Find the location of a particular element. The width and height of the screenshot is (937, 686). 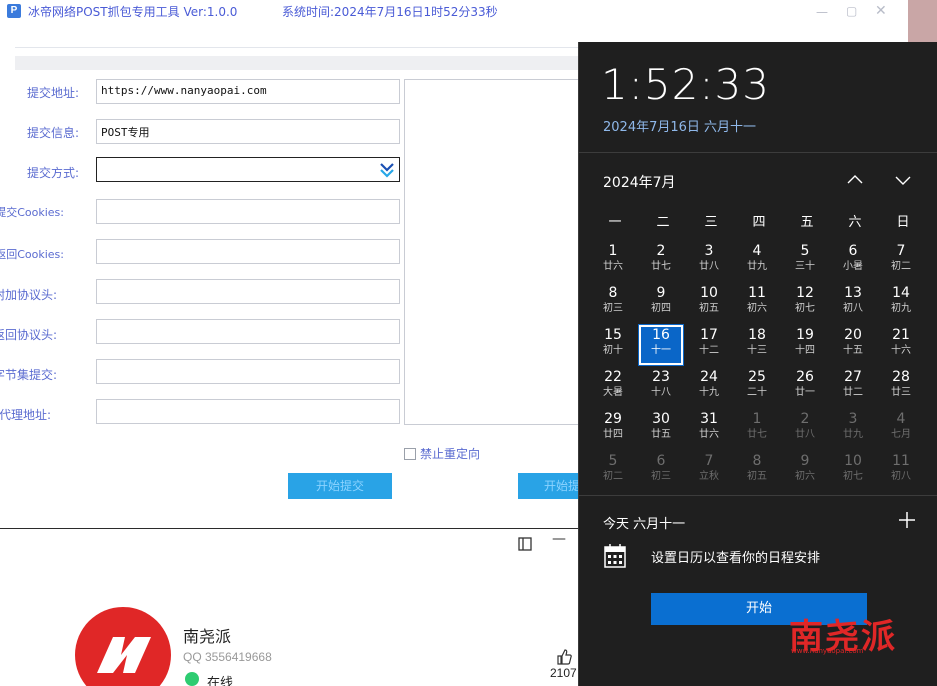

calendar-day: 1 廿六 is located at coordinates (613, 261).